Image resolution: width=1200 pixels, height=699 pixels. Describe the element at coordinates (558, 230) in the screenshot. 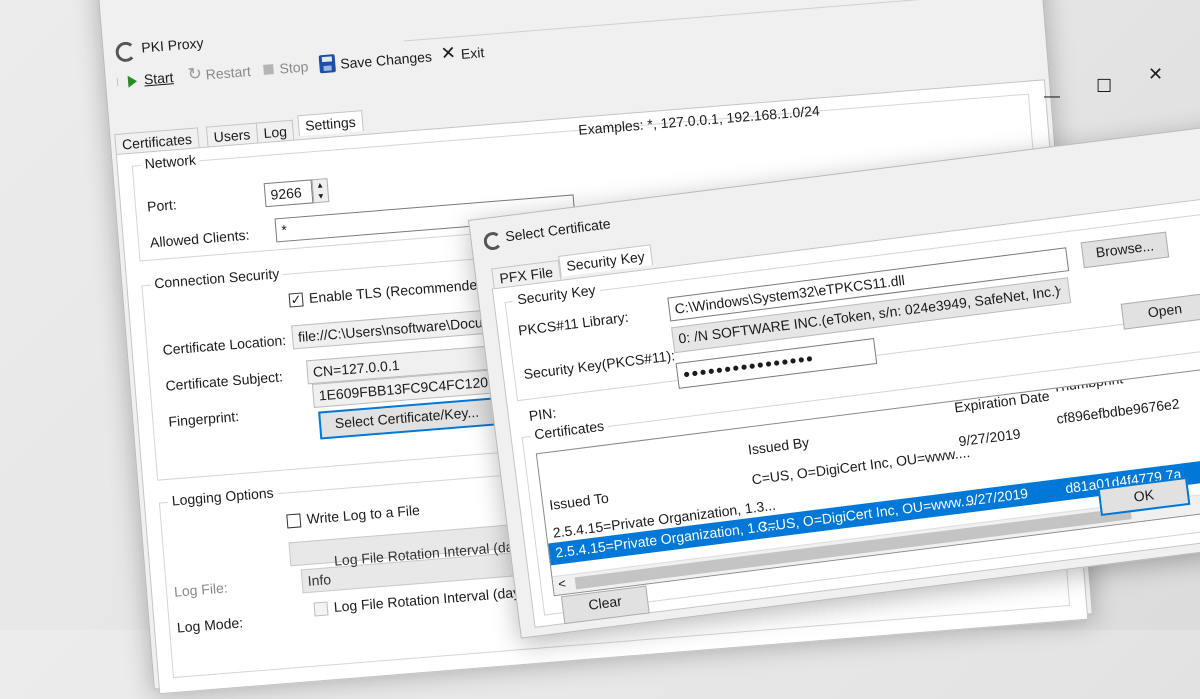

I see `dialog-title: Select Certificate` at that location.